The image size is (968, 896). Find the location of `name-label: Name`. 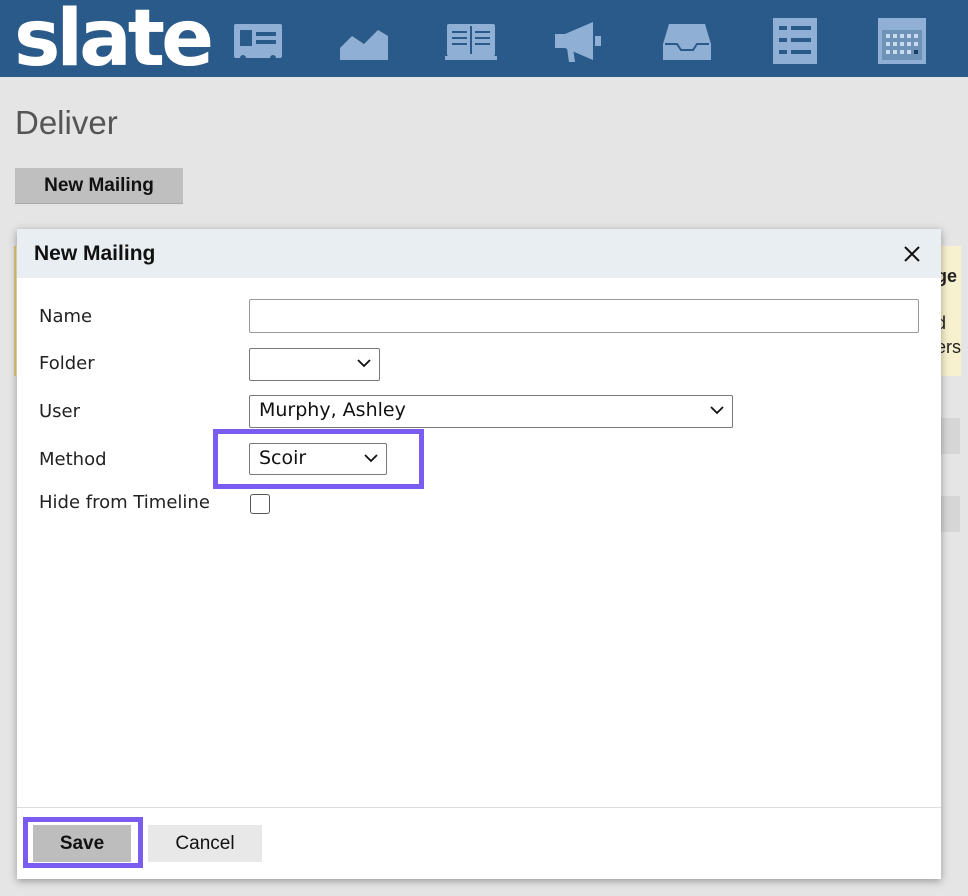

name-label: Name is located at coordinates (66, 316).